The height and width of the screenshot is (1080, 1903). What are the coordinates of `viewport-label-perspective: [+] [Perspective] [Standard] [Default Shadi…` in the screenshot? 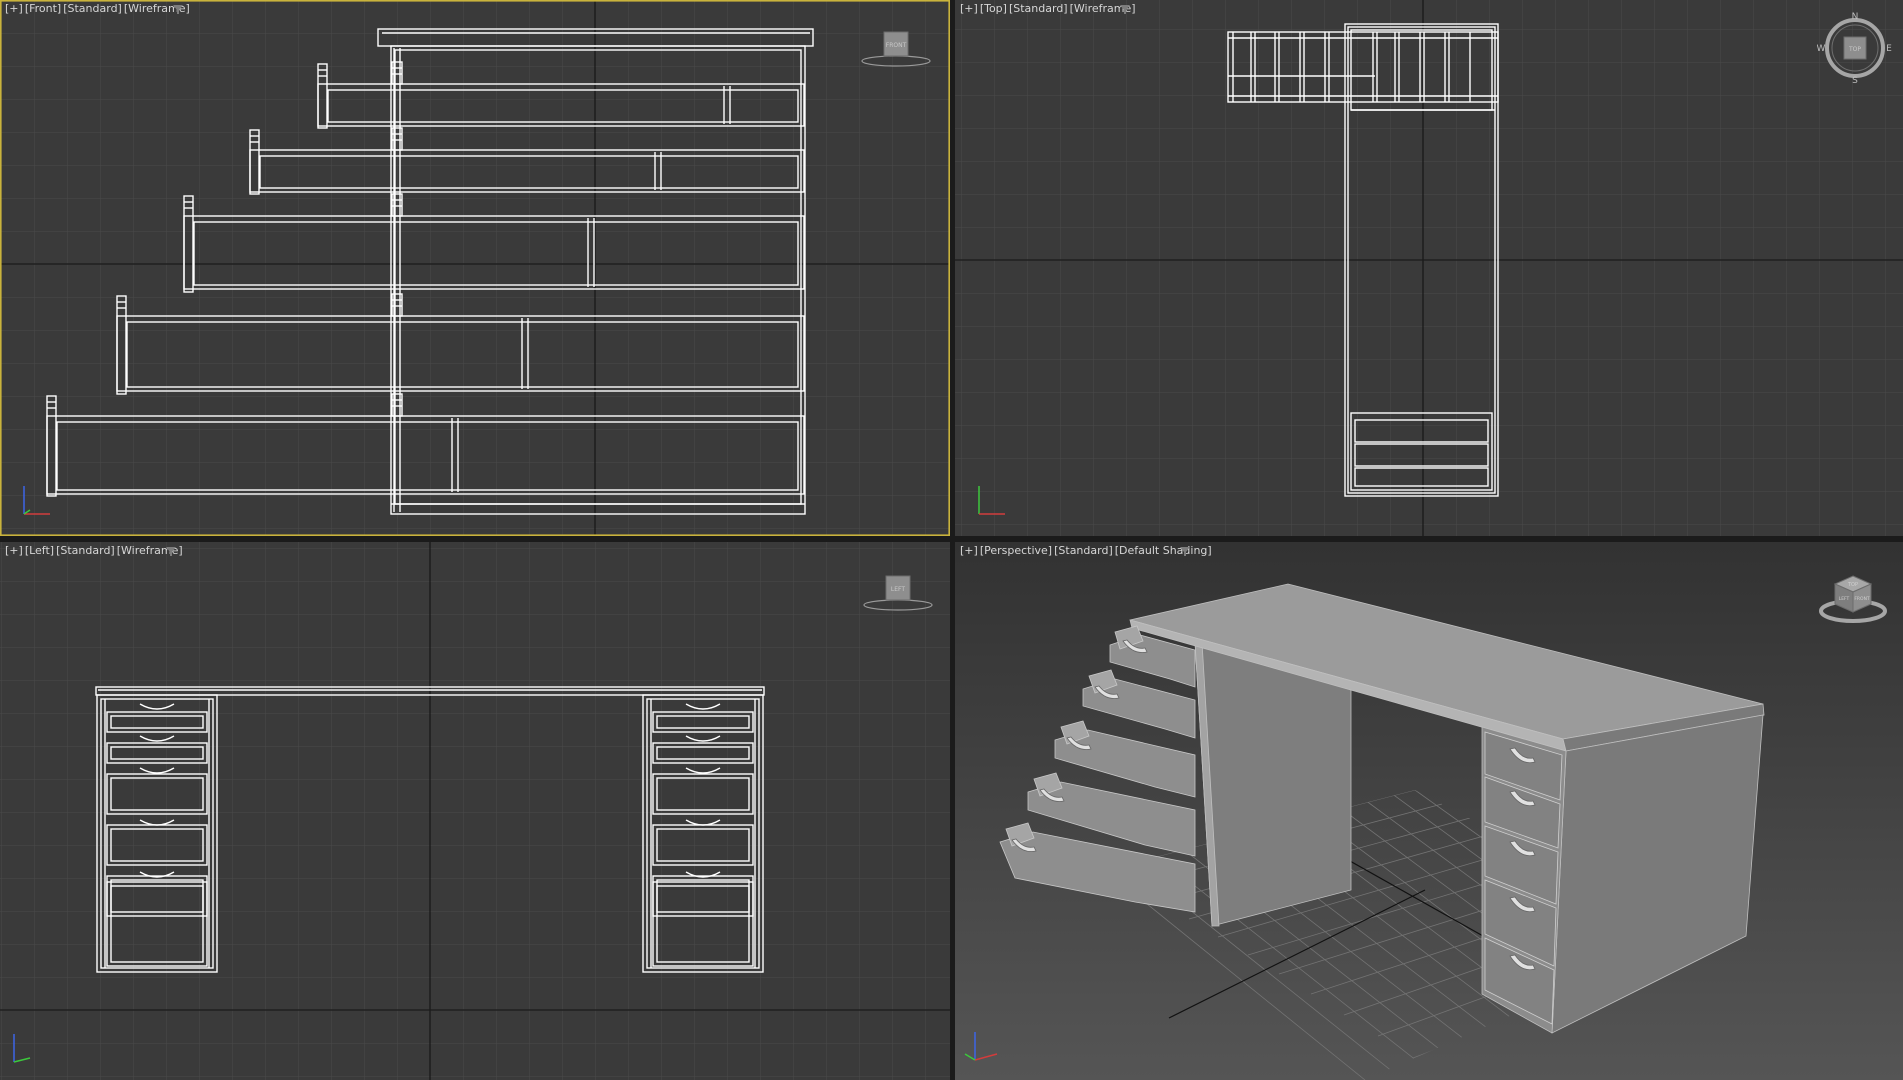 It's located at (1086, 550).